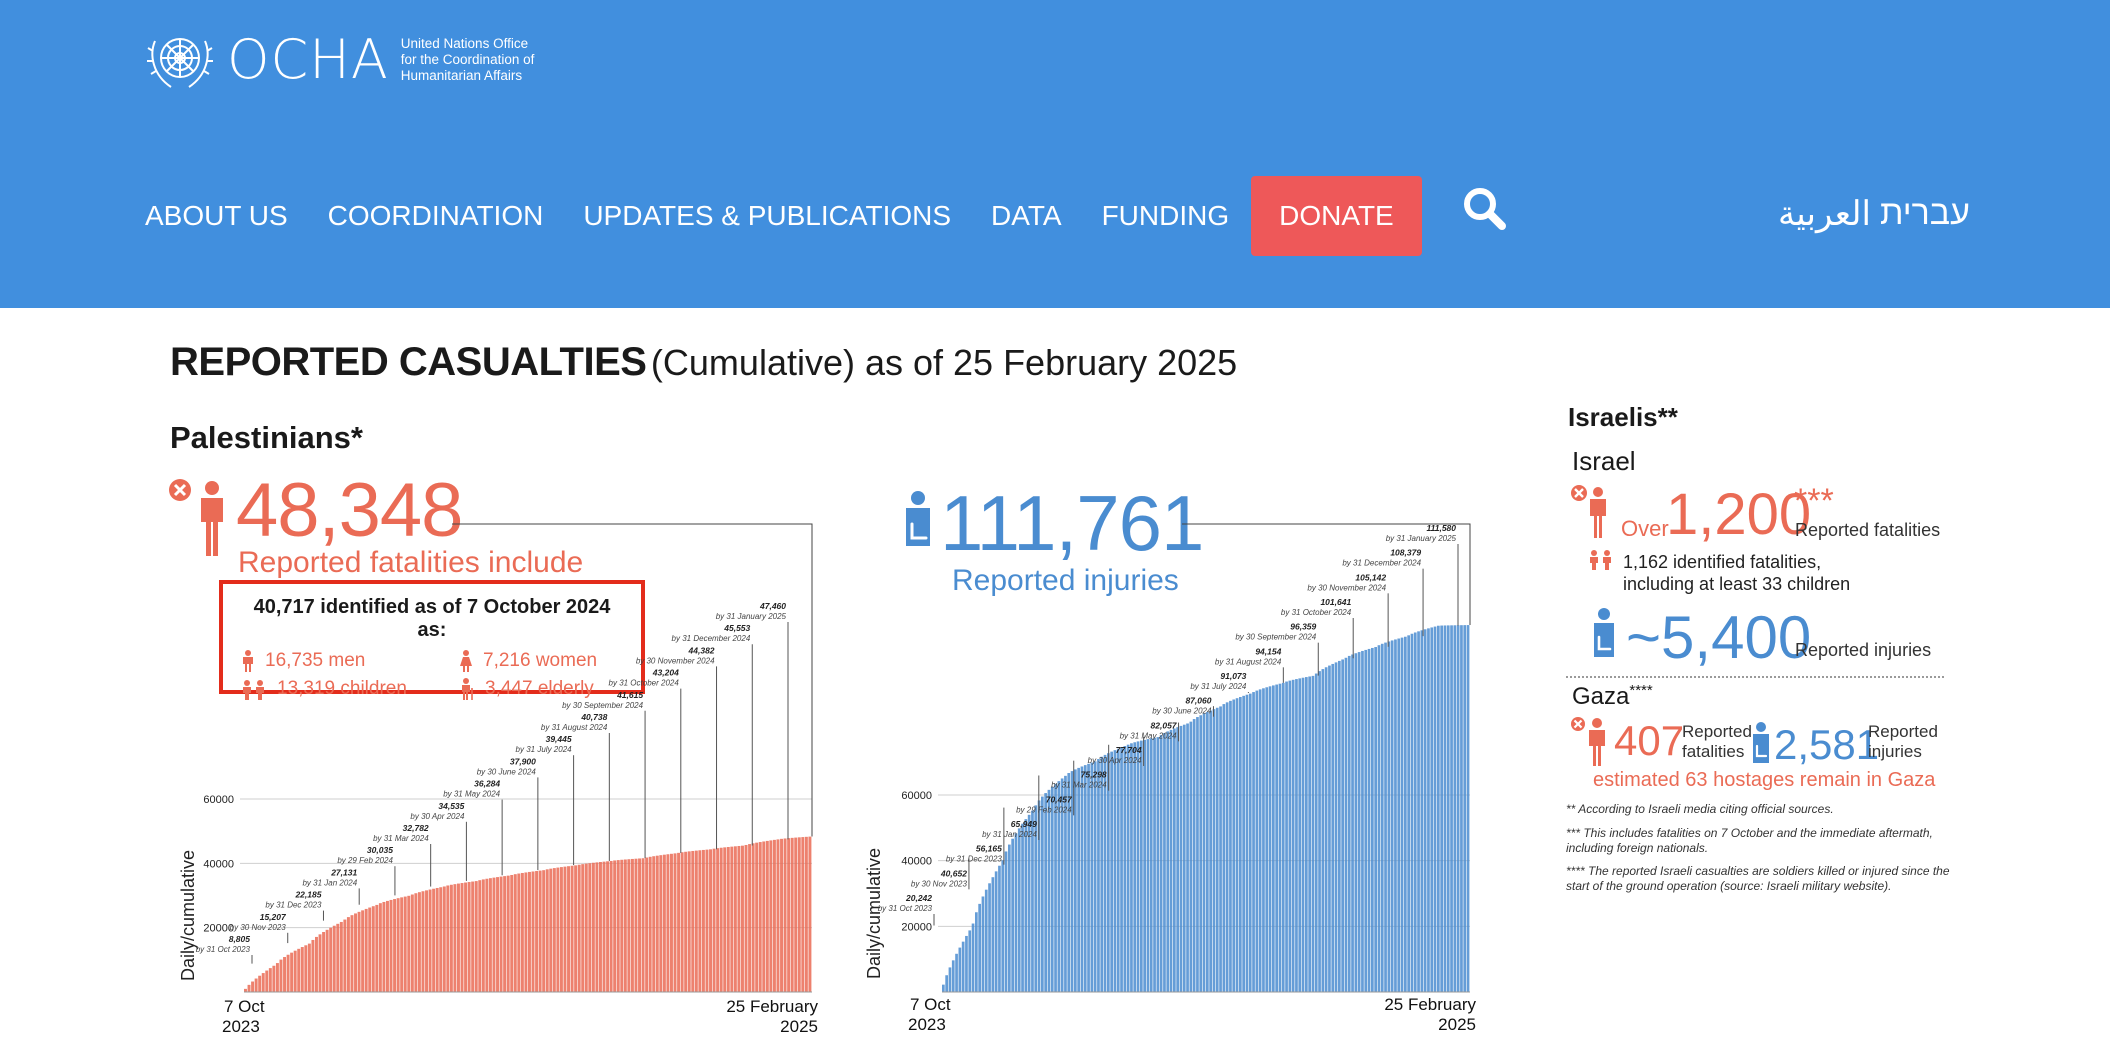  Describe the element at coordinates (343, 872) in the screenshot. I see `annotation-value: 27,131` at that location.